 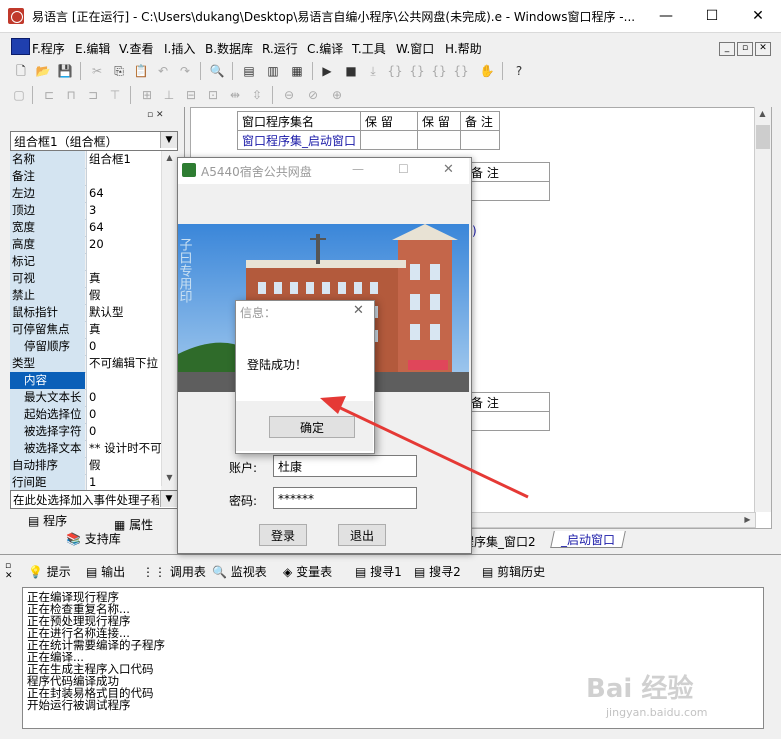 I want to click on property-row: 可停留焦点真, so click(x=85, y=330).